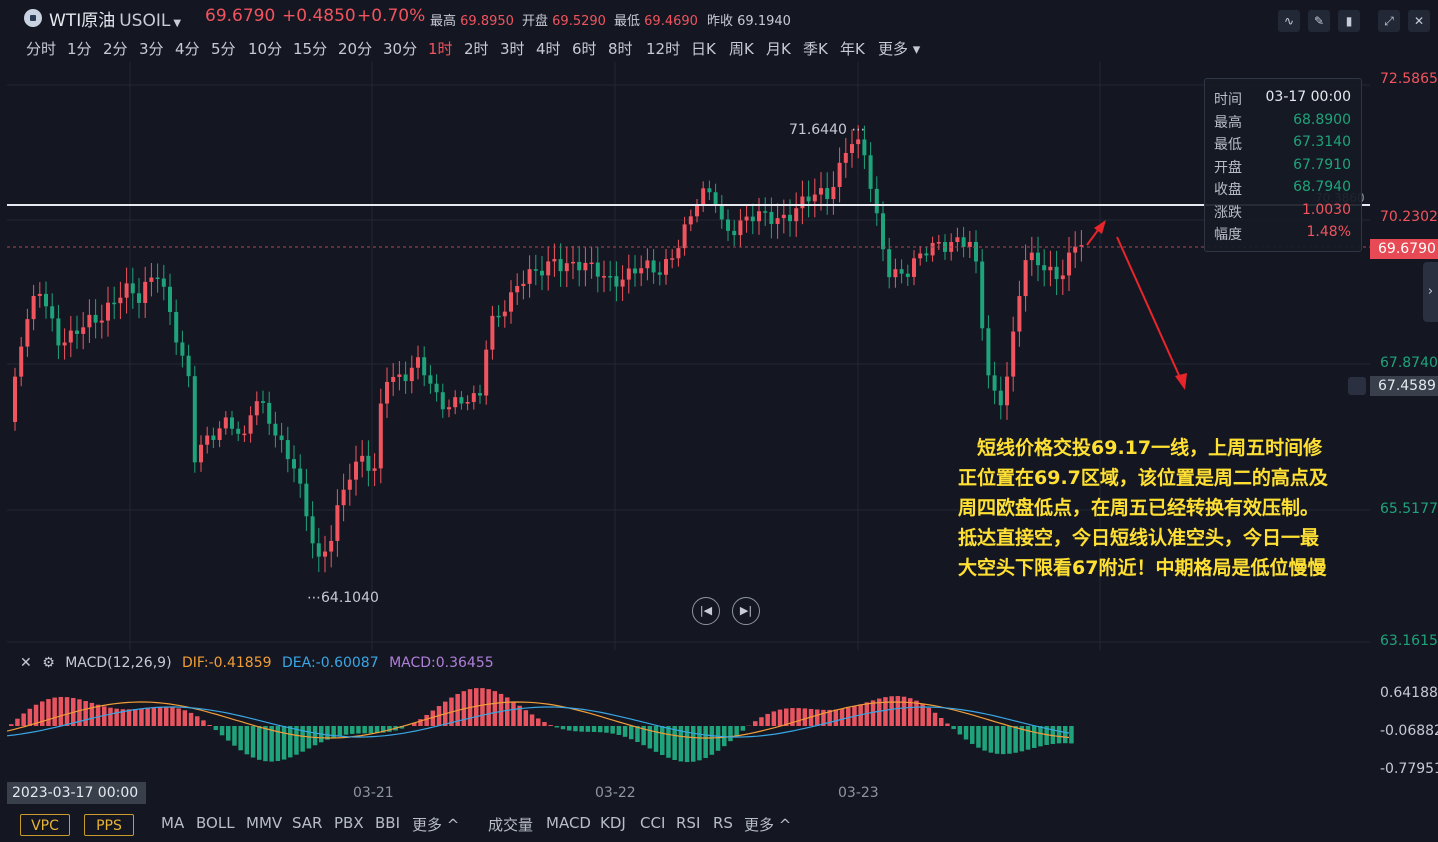 This screenshot has width=1438, height=842. Describe the element at coordinates (223, 48) in the screenshot. I see `period-tab-5: 5分` at that location.